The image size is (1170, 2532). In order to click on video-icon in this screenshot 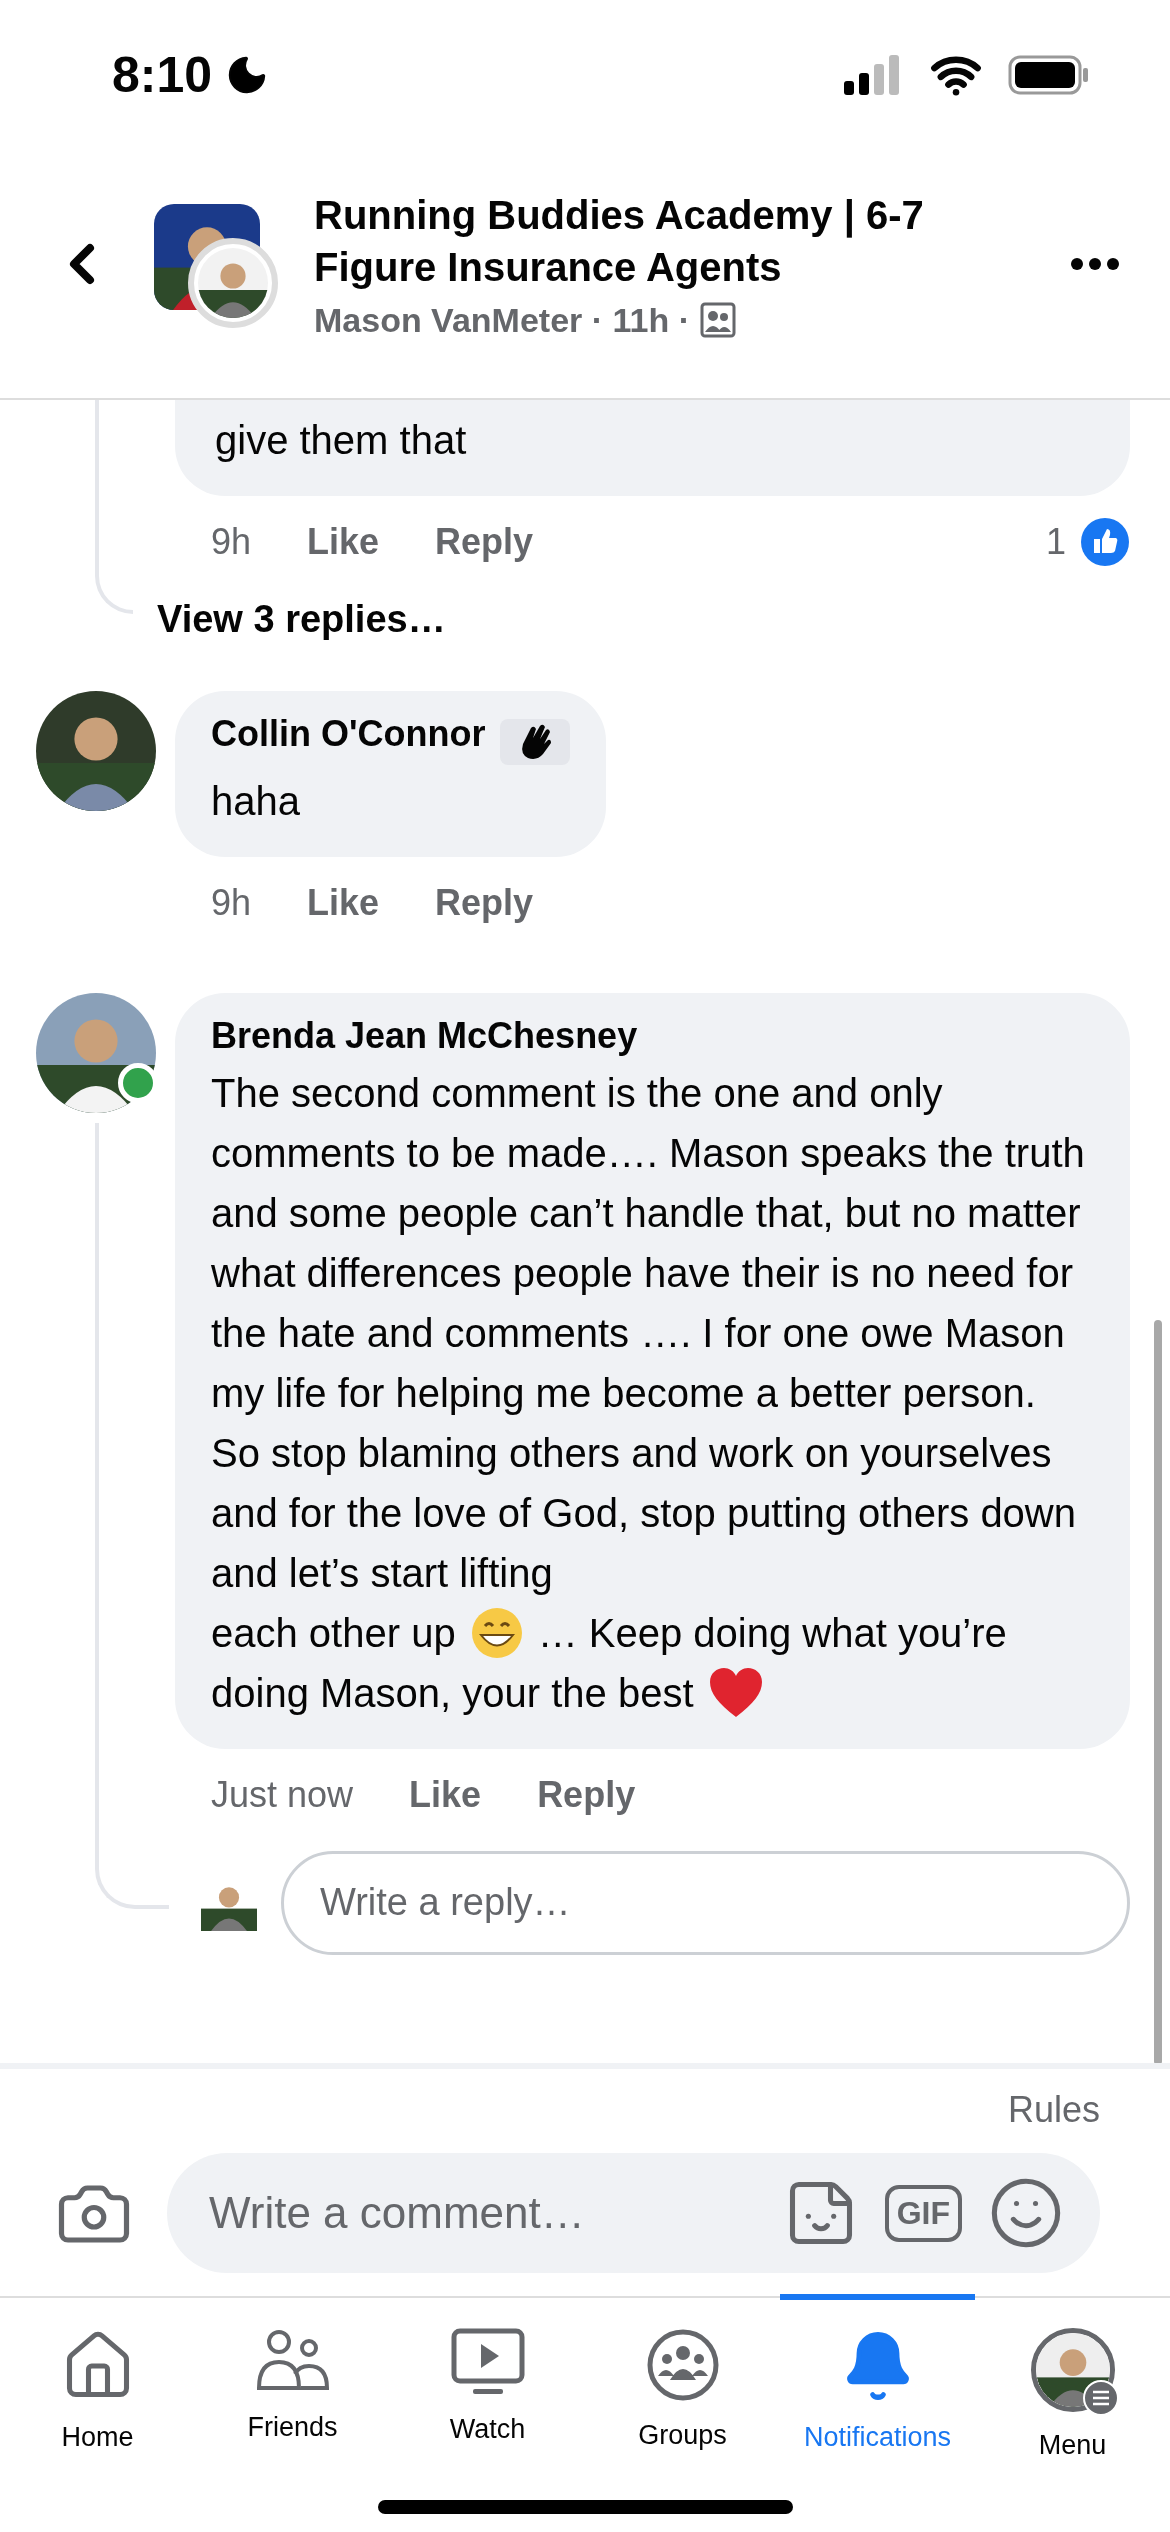, I will do `click(487, 2362)`.